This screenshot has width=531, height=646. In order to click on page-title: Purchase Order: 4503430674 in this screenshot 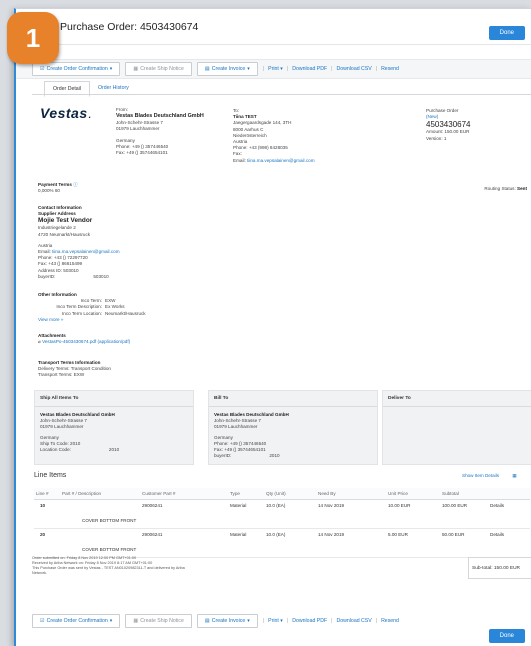, I will do `click(129, 26)`.